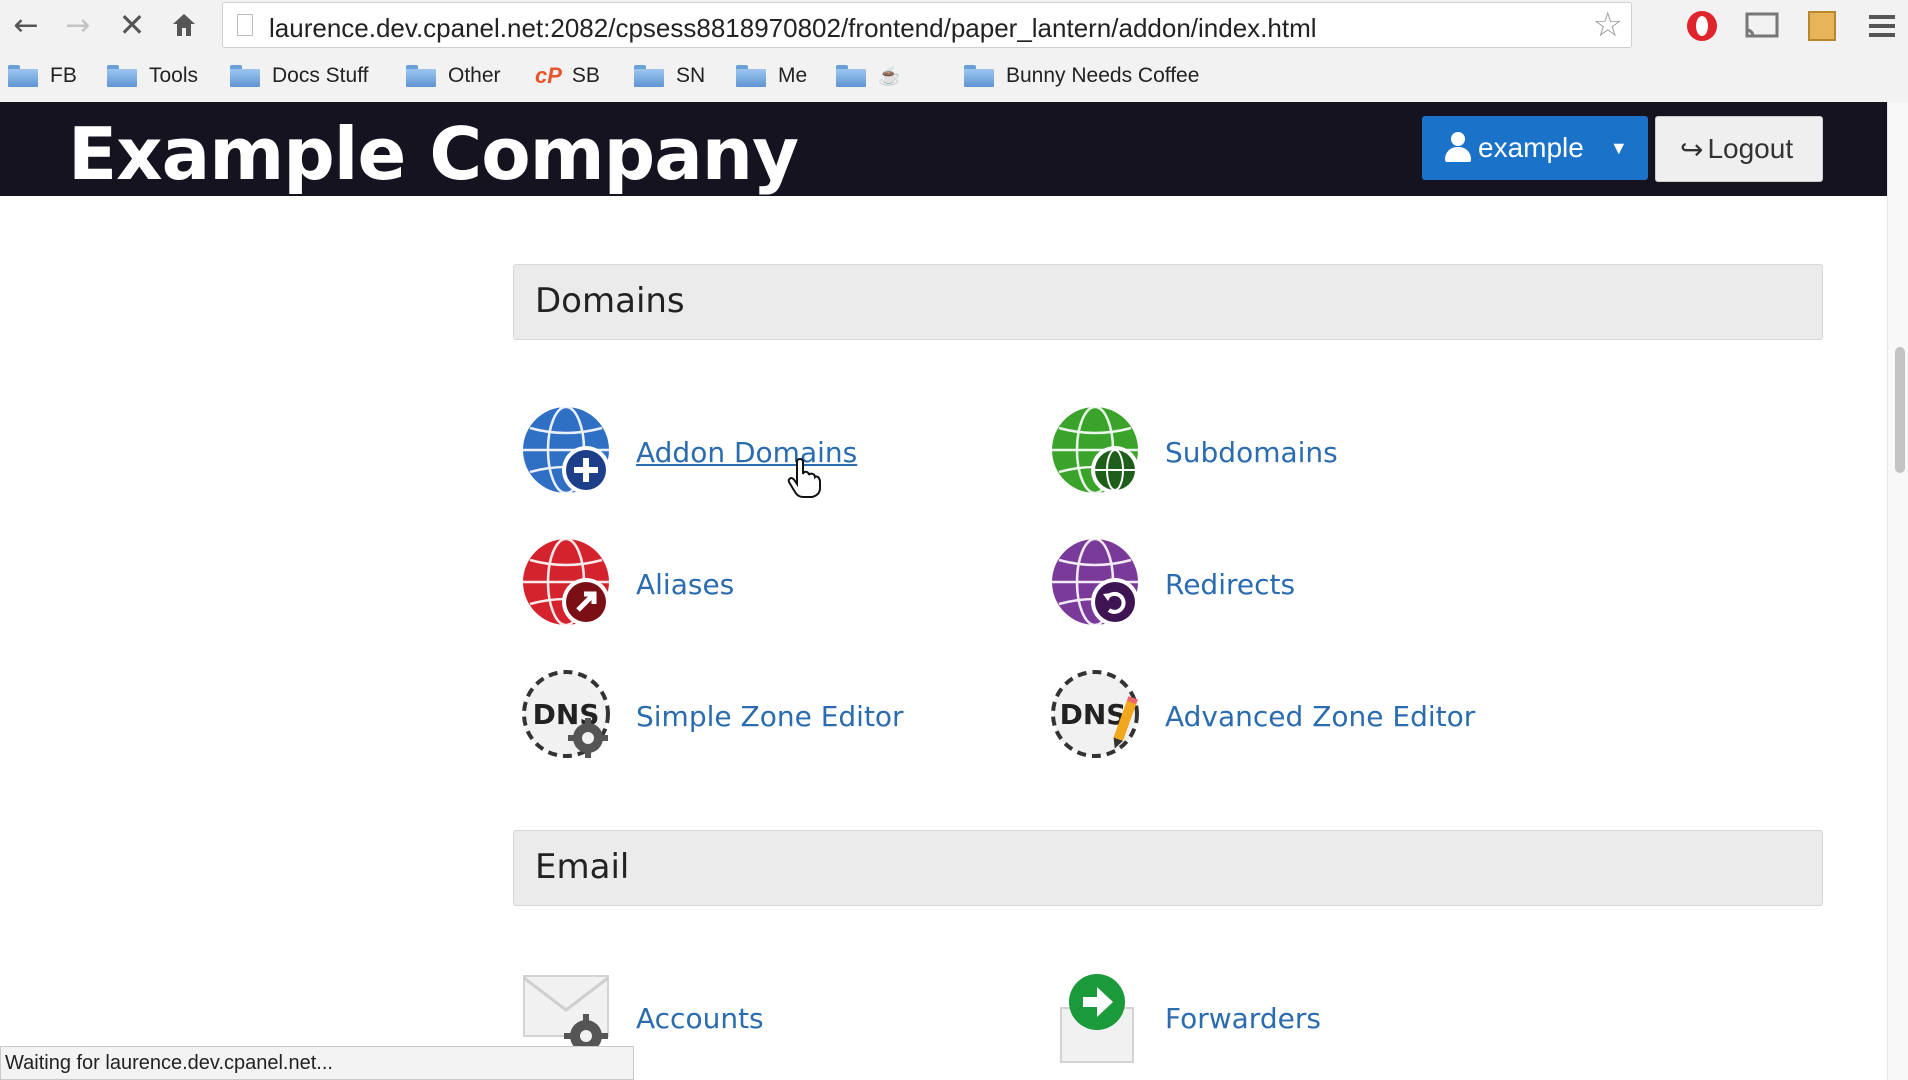  Describe the element at coordinates (771, 76) in the screenshot. I see `bookmark-me: Me` at that location.